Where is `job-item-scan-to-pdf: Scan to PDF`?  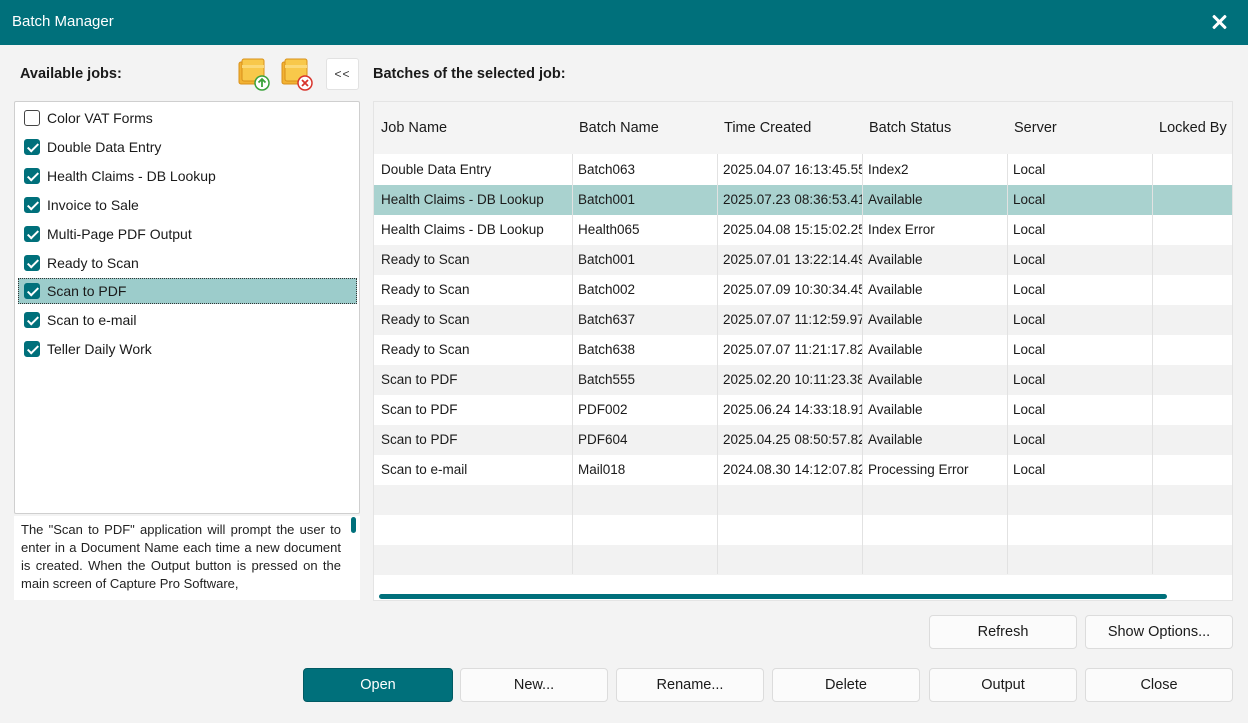
job-item-scan-to-pdf: Scan to PDF is located at coordinates (187, 291).